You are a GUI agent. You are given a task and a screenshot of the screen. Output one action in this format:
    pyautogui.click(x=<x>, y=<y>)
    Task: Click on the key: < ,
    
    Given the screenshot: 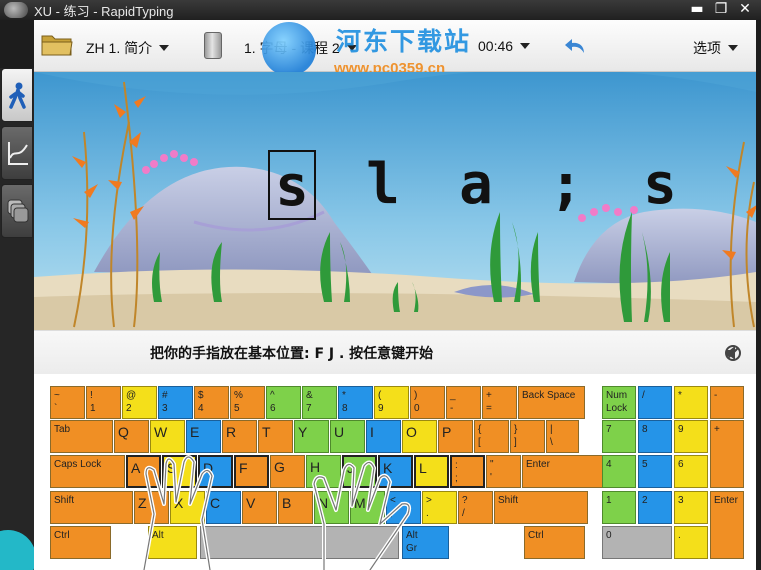 What is the action you would take?
    pyautogui.click(x=403, y=507)
    